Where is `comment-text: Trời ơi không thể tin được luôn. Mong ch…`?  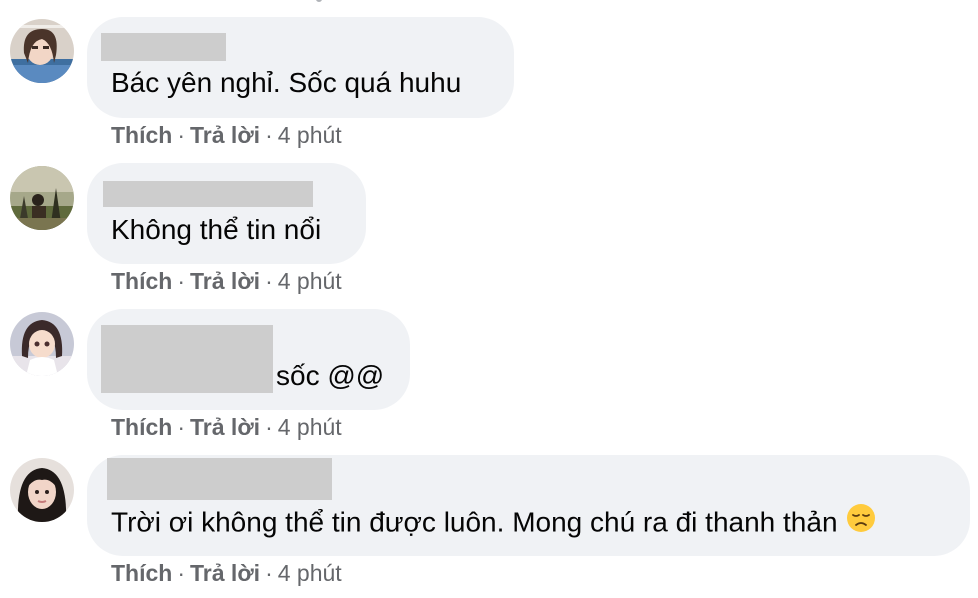 comment-text: Trời ơi không thể tin được luôn. Mong ch… is located at coordinates (474, 522).